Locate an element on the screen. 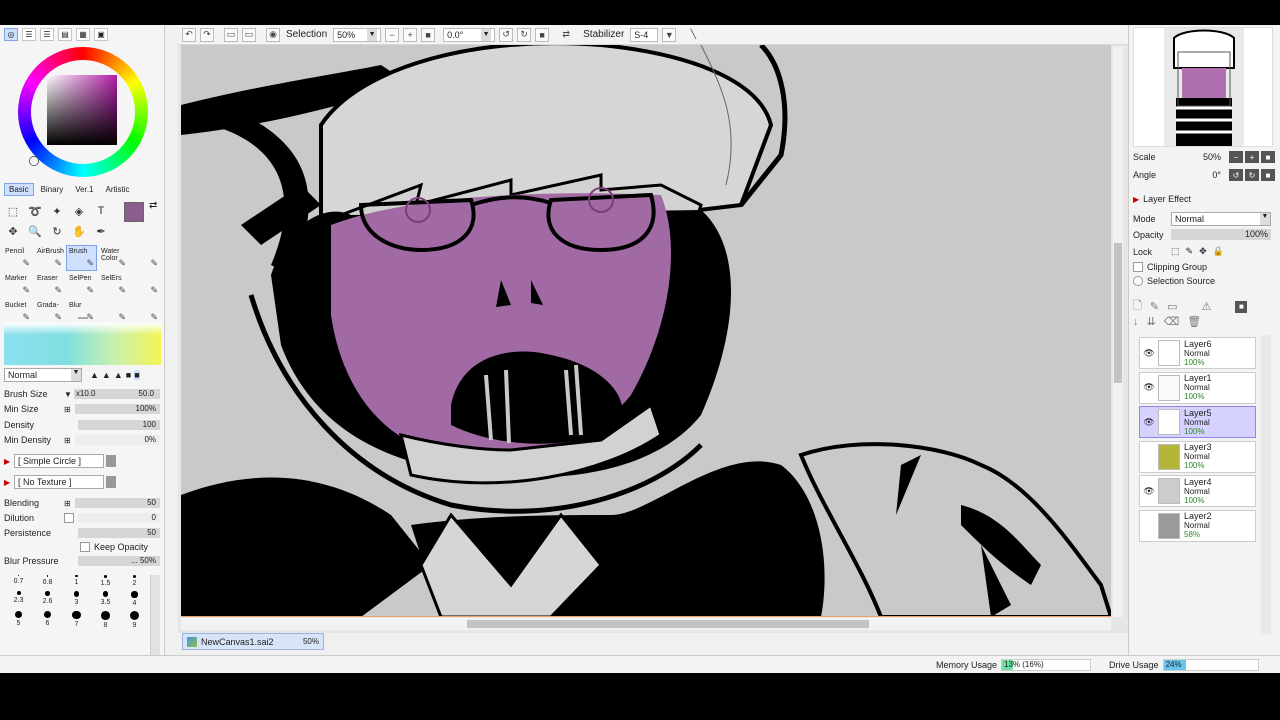 The width and height of the screenshot is (1280, 720). redo-icon: ↷ is located at coordinates (207, 34).